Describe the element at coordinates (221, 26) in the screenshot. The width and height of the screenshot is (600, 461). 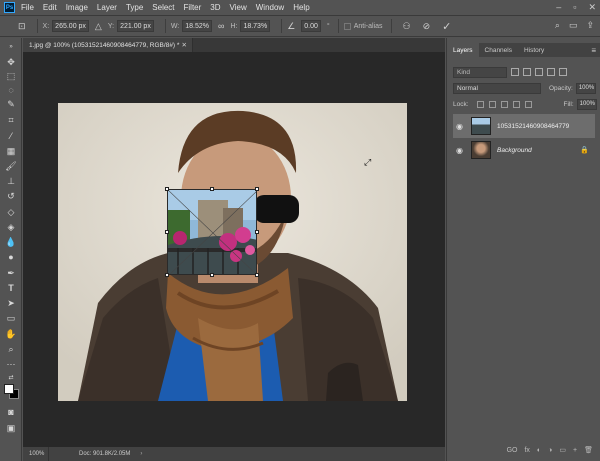
I see `link-icon: ∞` at that location.